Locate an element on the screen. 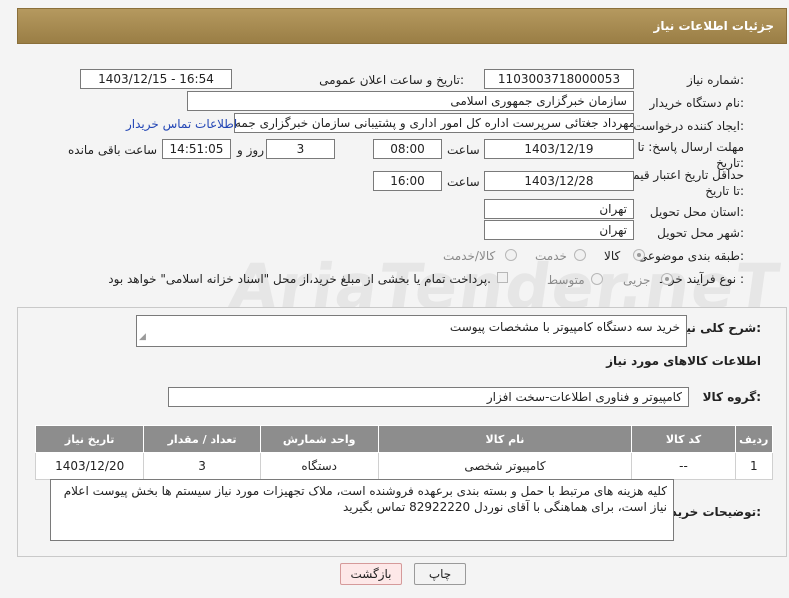 The image size is (789, 598). announce-field: 1403/12/15 - 16:54 is located at coordinates (156, 79).